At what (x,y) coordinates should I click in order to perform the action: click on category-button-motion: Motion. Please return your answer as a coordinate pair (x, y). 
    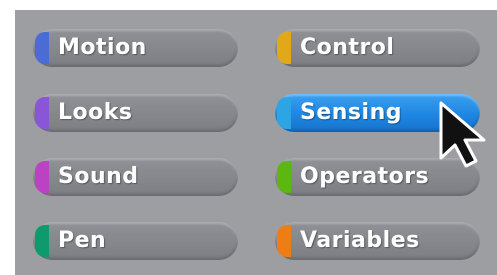
    Looking at the image, I should click on (135, 48).